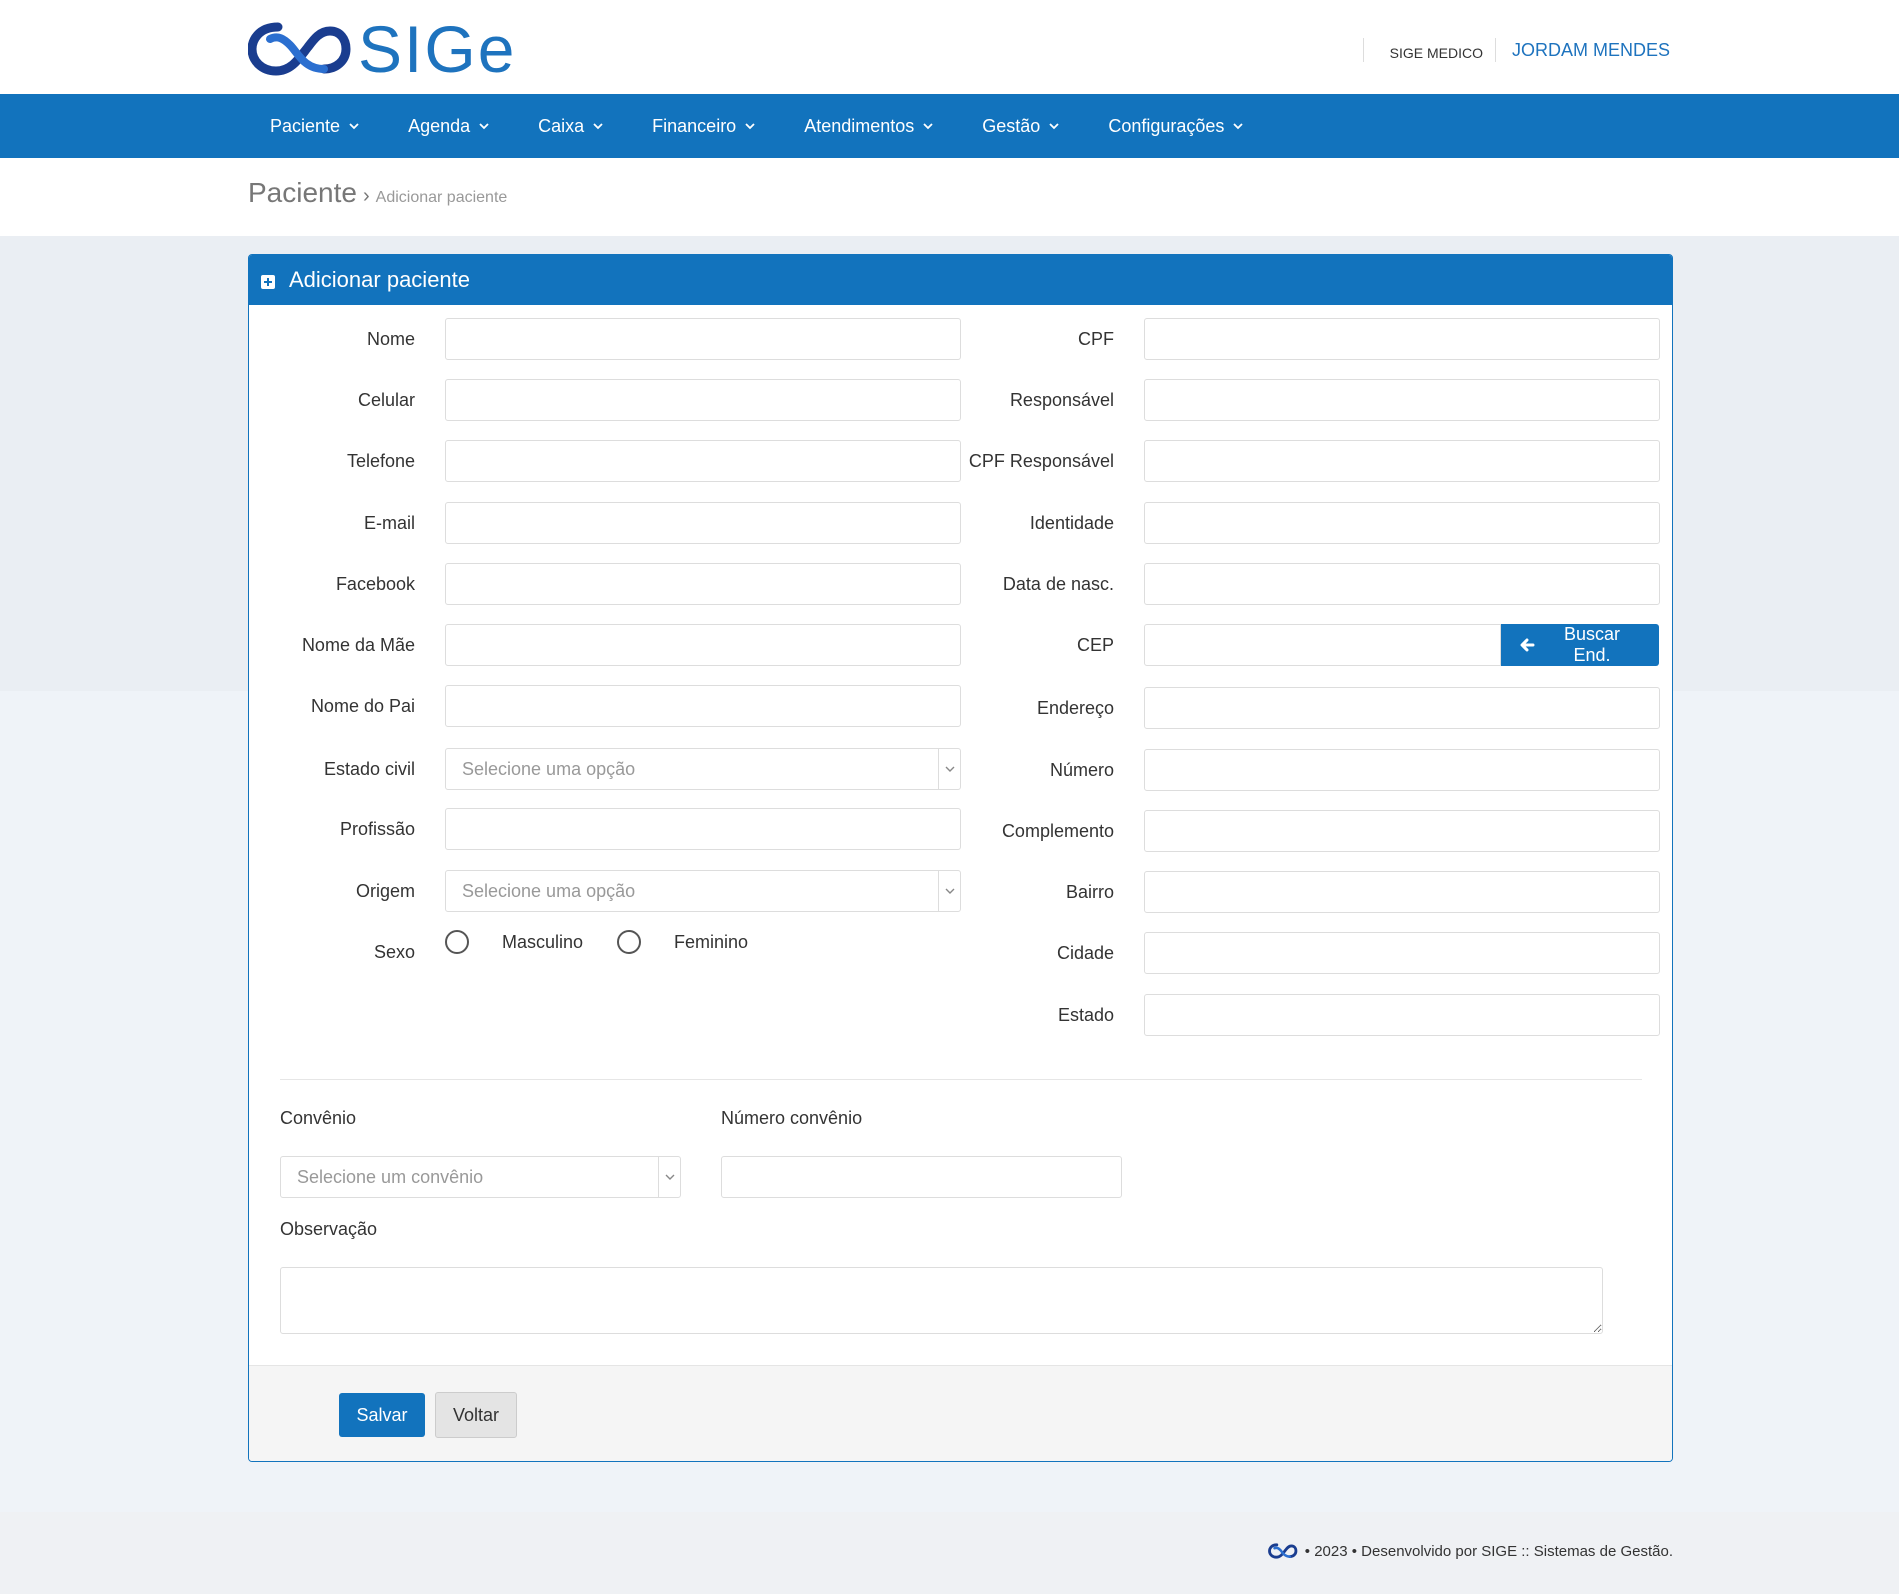 The width and height of the screenshot is (1899, 1594). Describe the element at coordinates (457, 942) in the screenshot. I see `radio-masculino` at that location.